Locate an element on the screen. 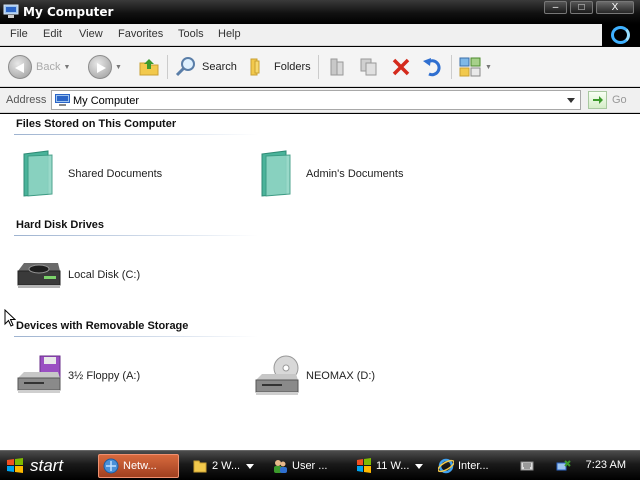  views-dropdown-icon: ▼ is located at coordinates (488, 67).